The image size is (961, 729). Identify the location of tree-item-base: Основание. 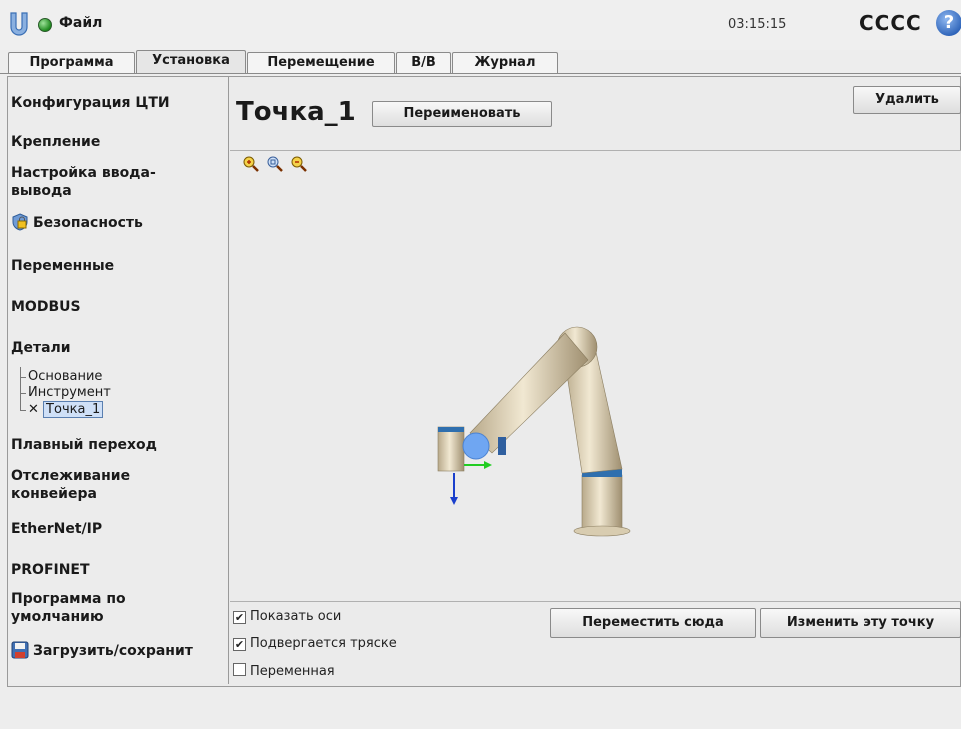
(61, 376).